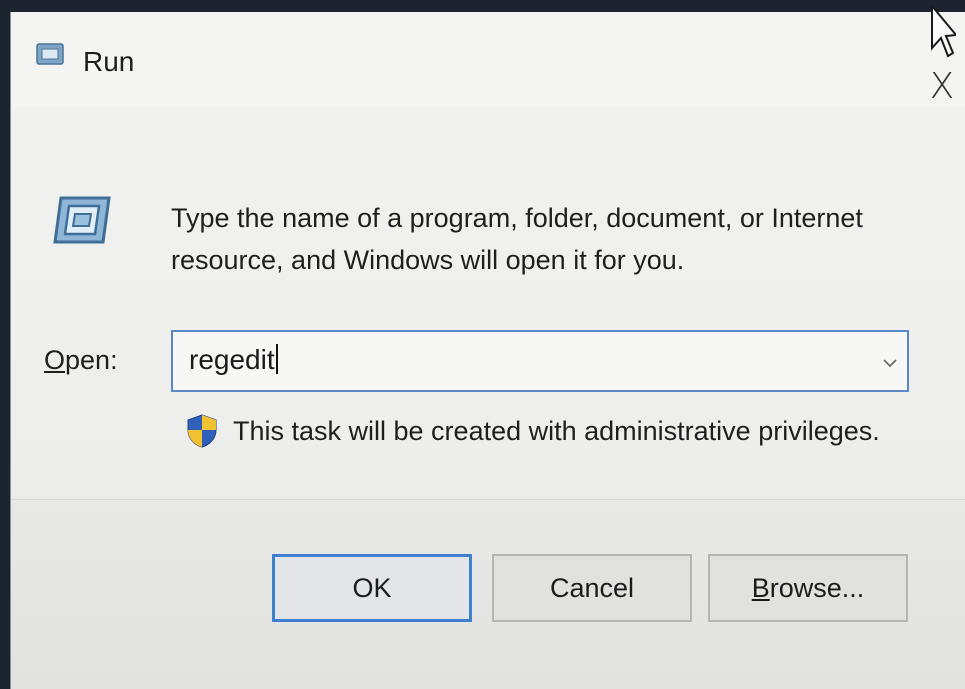 The width and height of the screenshot is (965, 689). I want to click on cancel-button: Cancel, so click(592, 588).